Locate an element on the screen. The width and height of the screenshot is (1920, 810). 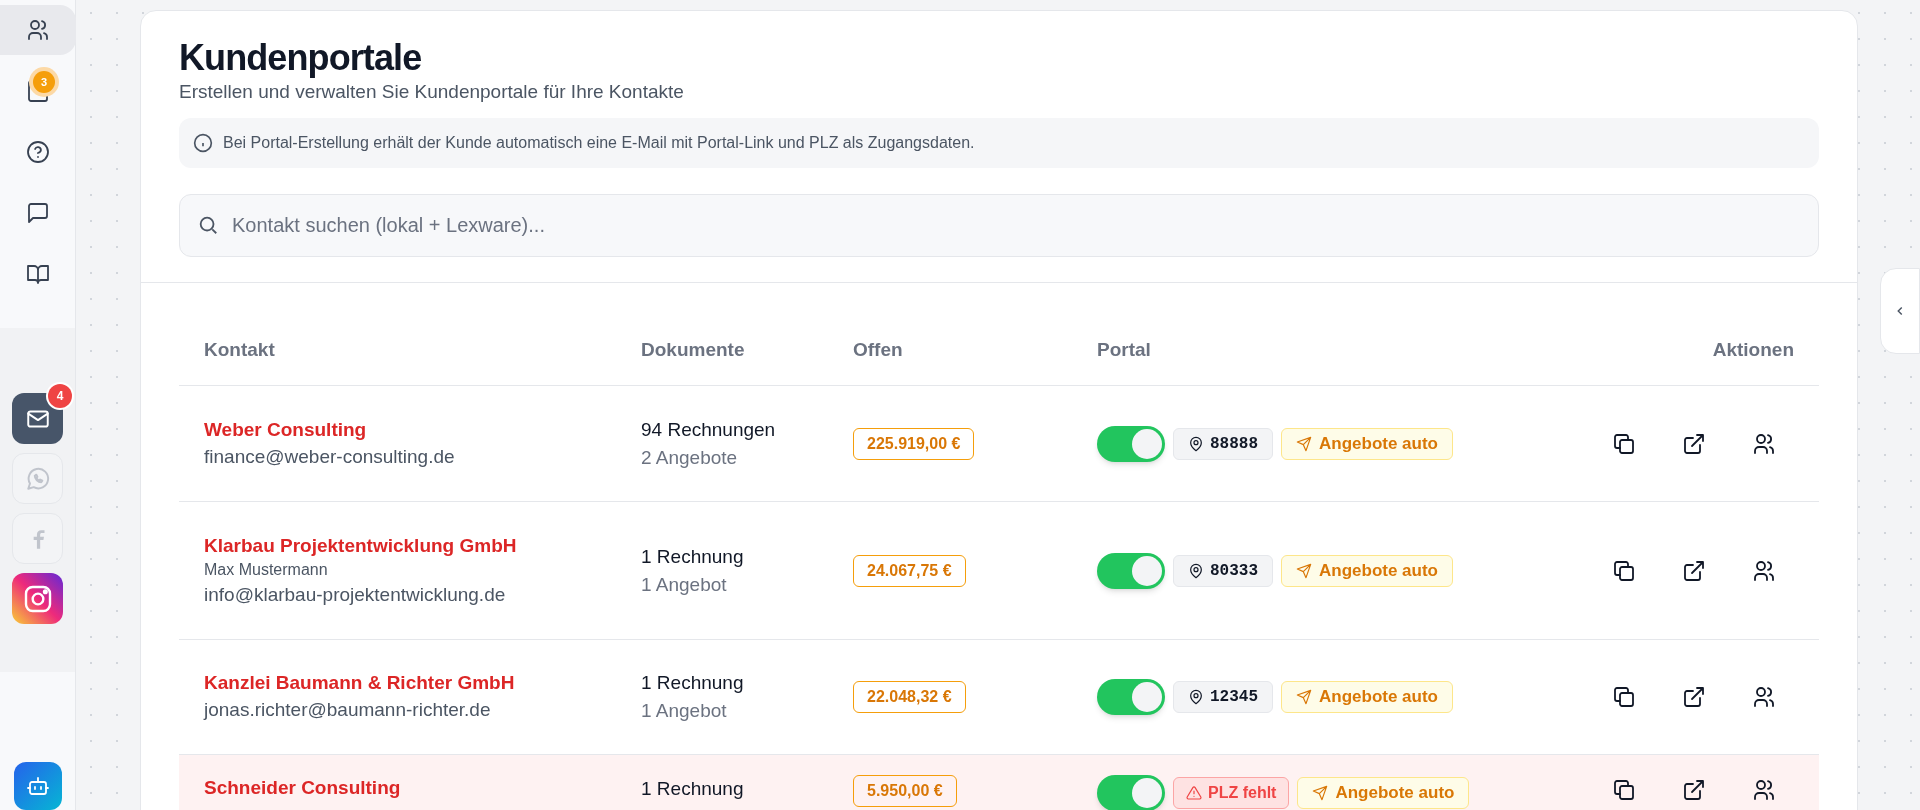
contact-name: Schneider Consulting is located at coordinates (422, 788).